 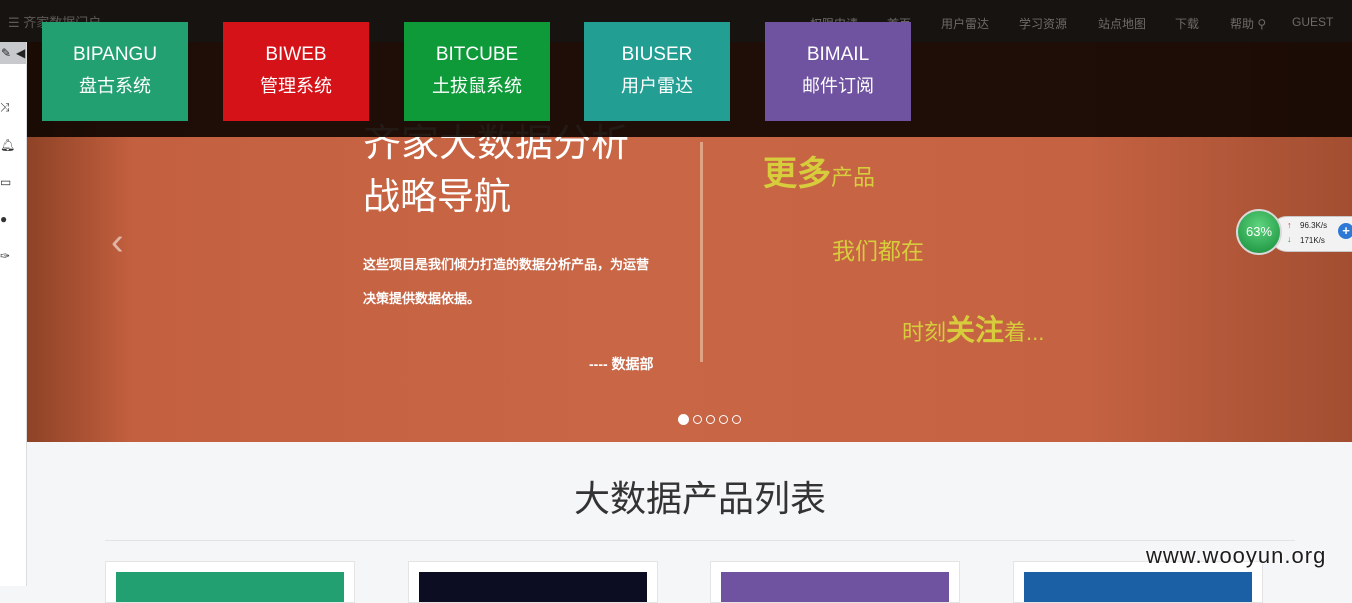 What do you see at coordinates (6, 53) in the screenshot?
I see `pencil-icon: ✎` at bounding box center [6, 53].